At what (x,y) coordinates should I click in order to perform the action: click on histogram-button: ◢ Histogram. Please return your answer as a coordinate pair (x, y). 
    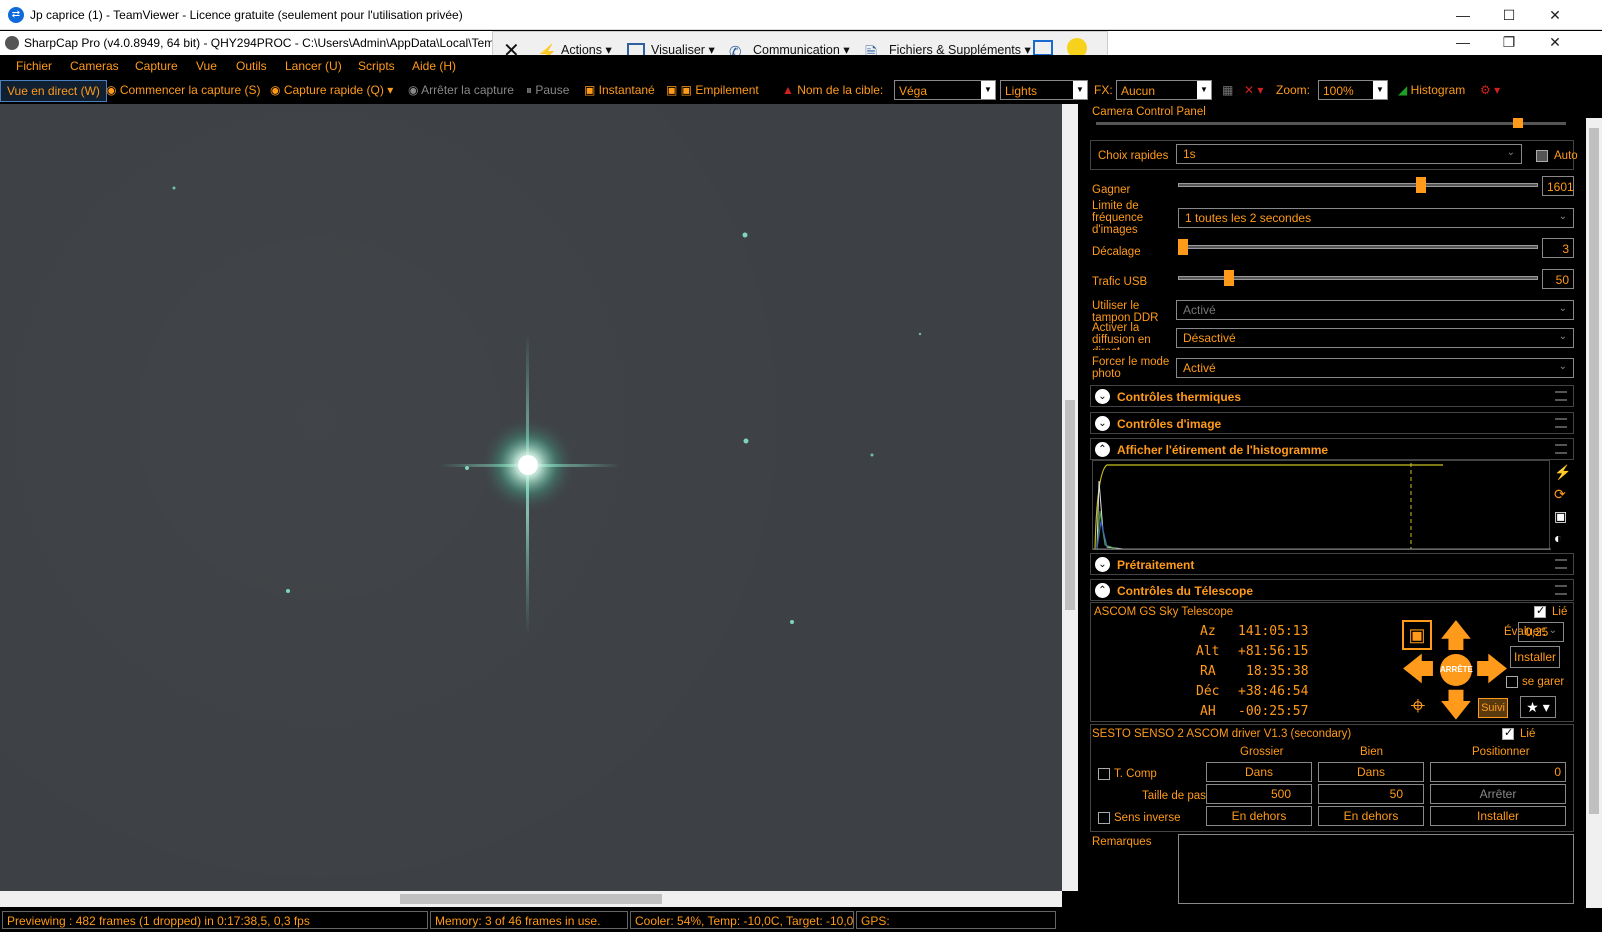
    Looking at the image, I should click on (1431, 90).